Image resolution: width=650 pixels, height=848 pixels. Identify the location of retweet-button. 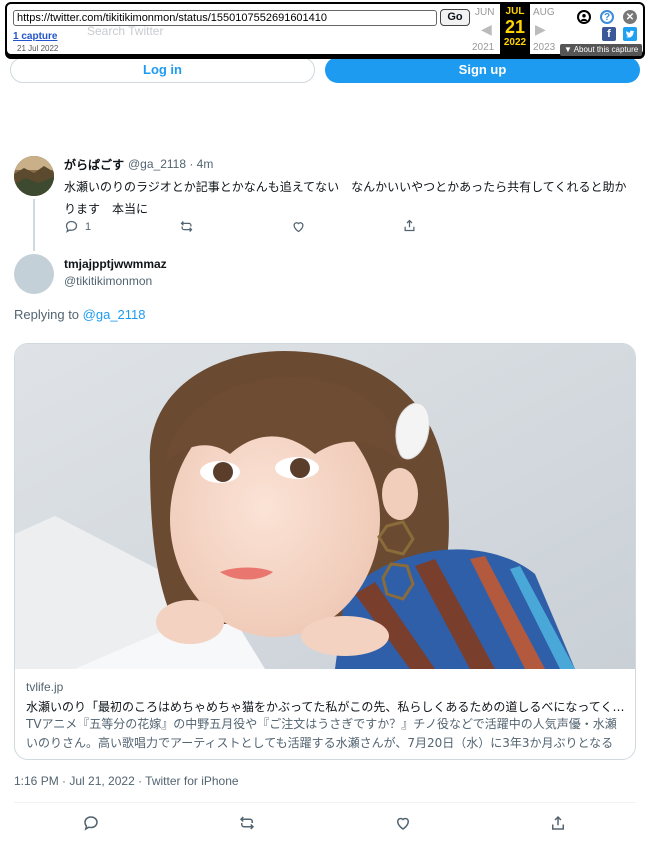
(248, 824).